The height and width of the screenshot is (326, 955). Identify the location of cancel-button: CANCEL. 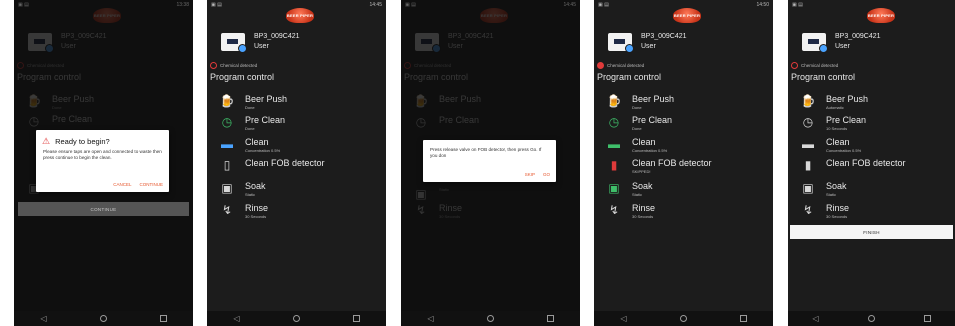
(122, 184).